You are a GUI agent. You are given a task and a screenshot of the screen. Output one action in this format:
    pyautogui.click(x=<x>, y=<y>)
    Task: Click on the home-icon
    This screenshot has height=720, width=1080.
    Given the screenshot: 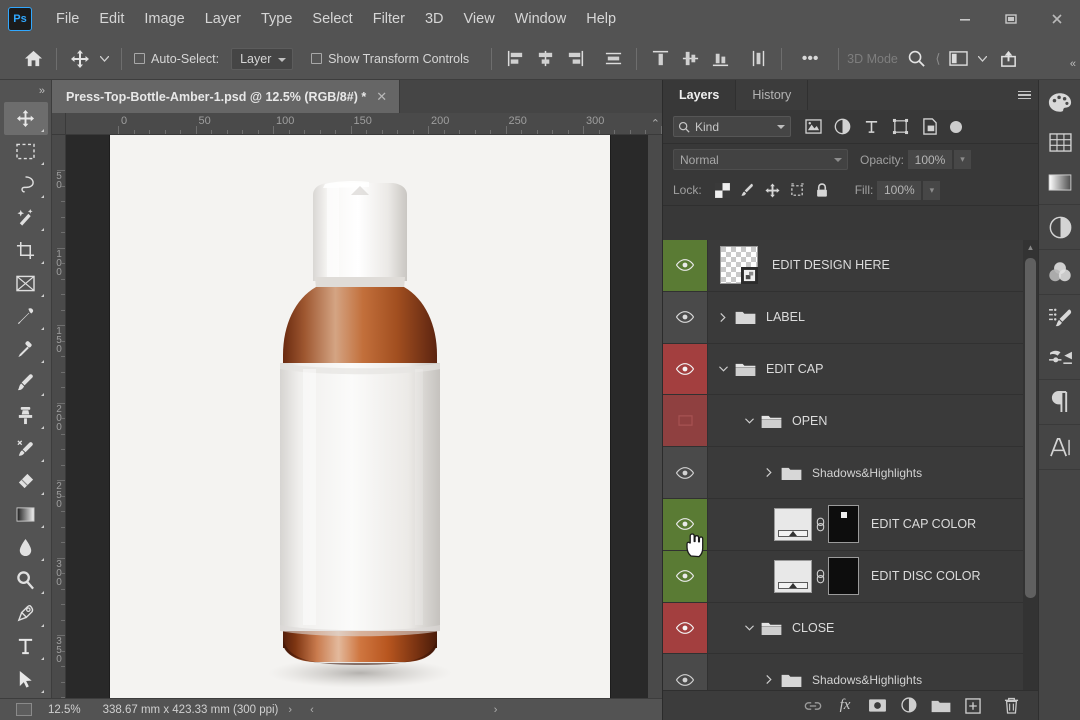 What is the action you would take?
    pyautogui.click(x=33, y=59)
    